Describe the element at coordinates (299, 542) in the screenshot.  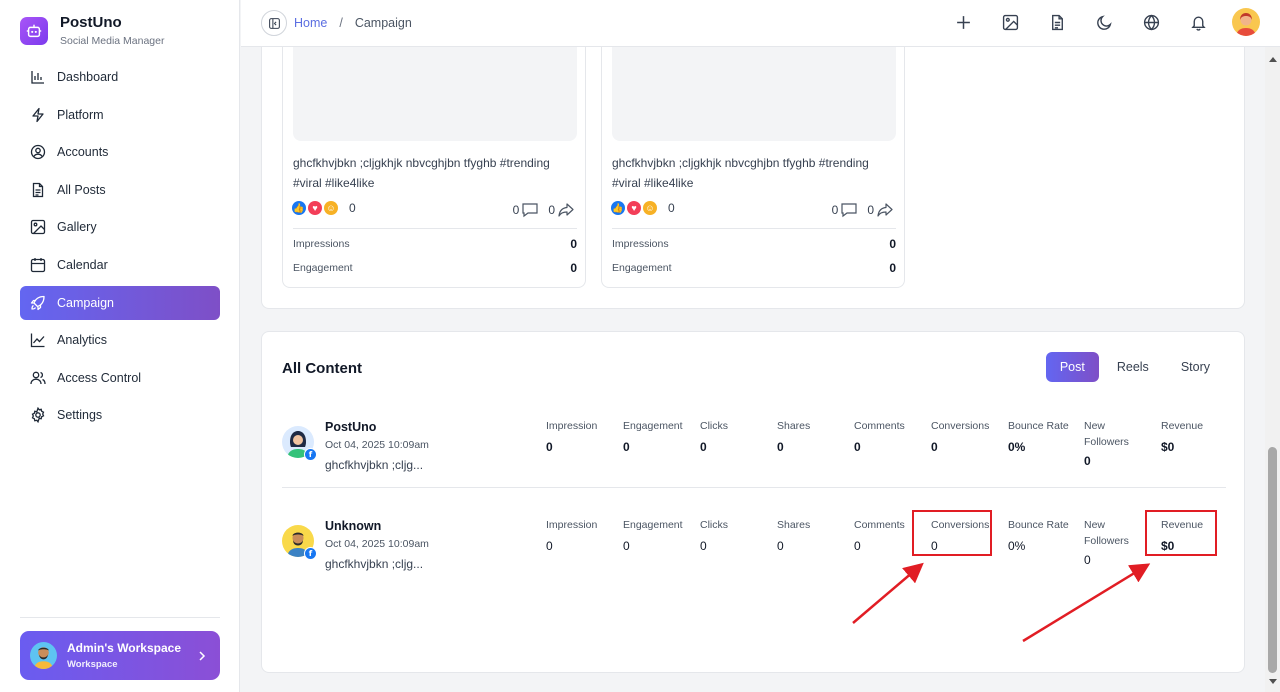
I see `account-avatar: f` at that location.